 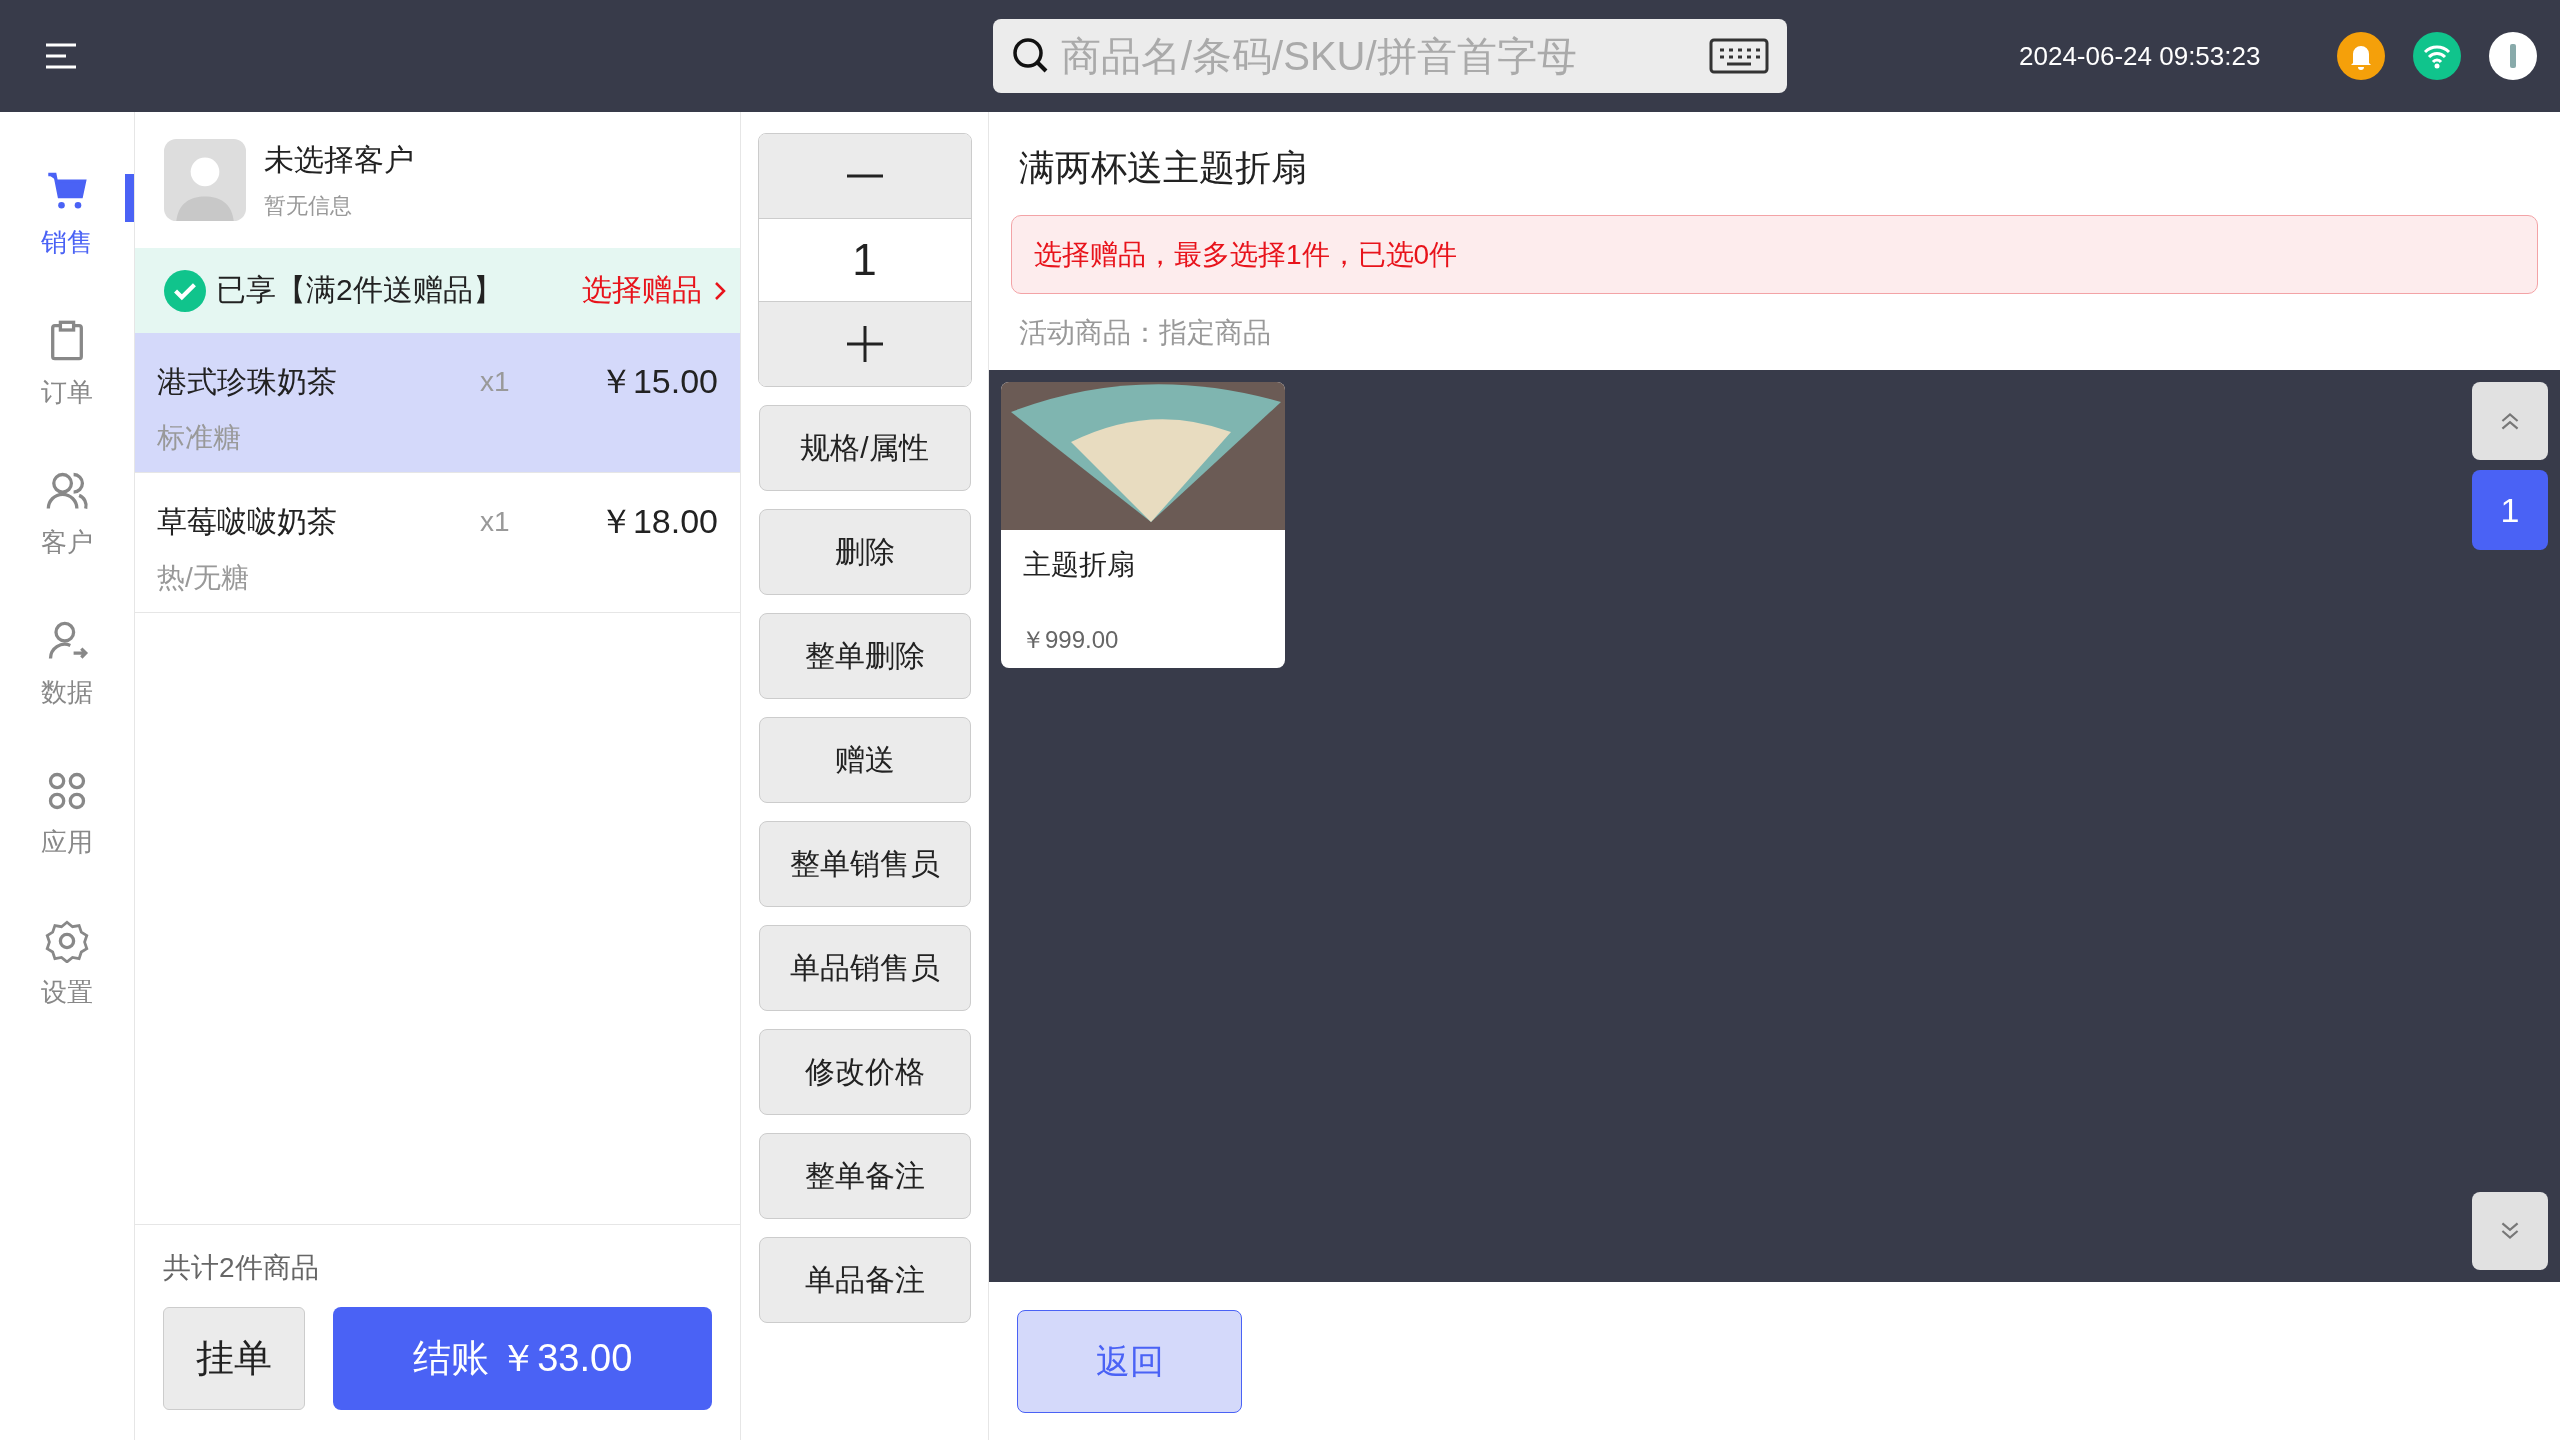 What do you see at coordinates (67, 534) in the screenshot?
I see `sidebar-item: 客户` at bounding box center [67, 534].